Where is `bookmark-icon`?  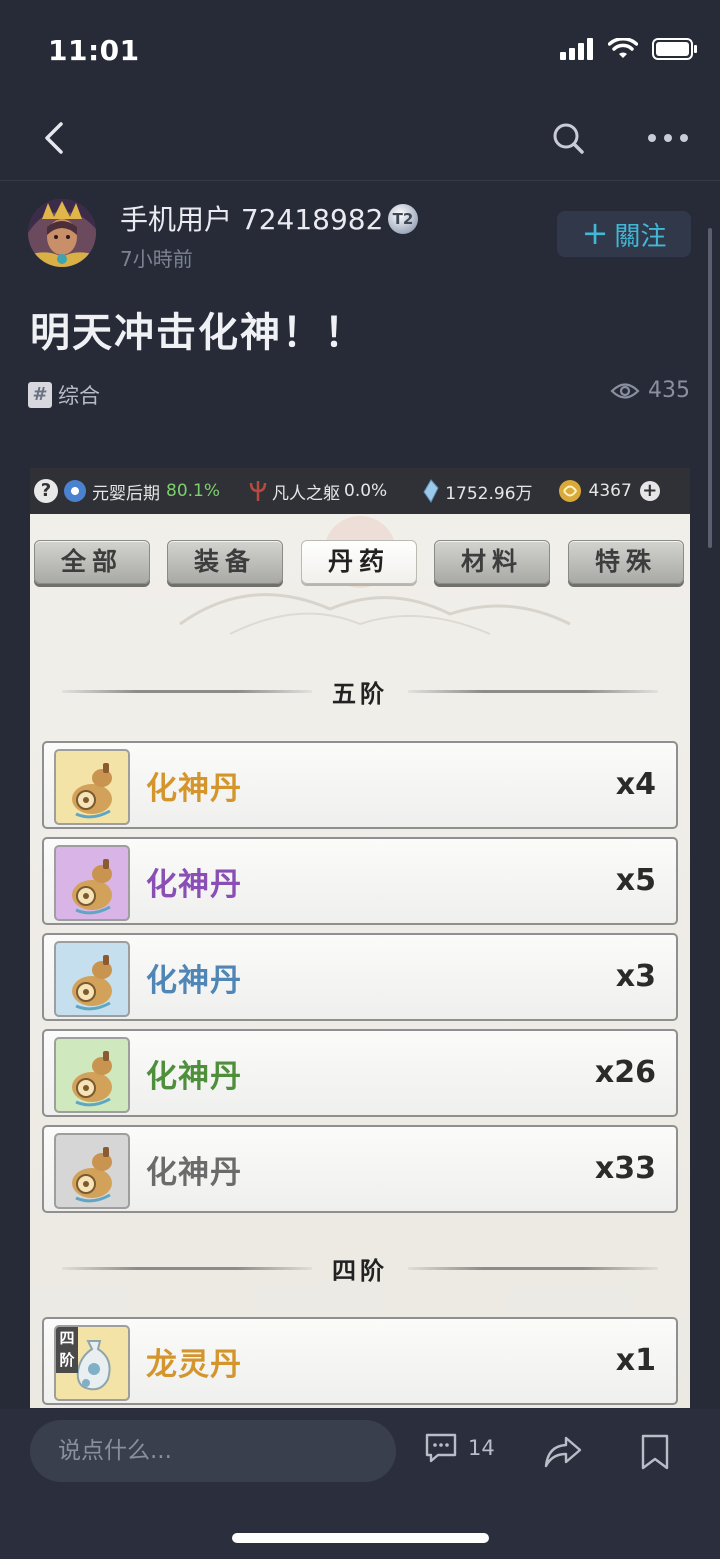 bookmark-icon is located at coordinates (655, 1452).